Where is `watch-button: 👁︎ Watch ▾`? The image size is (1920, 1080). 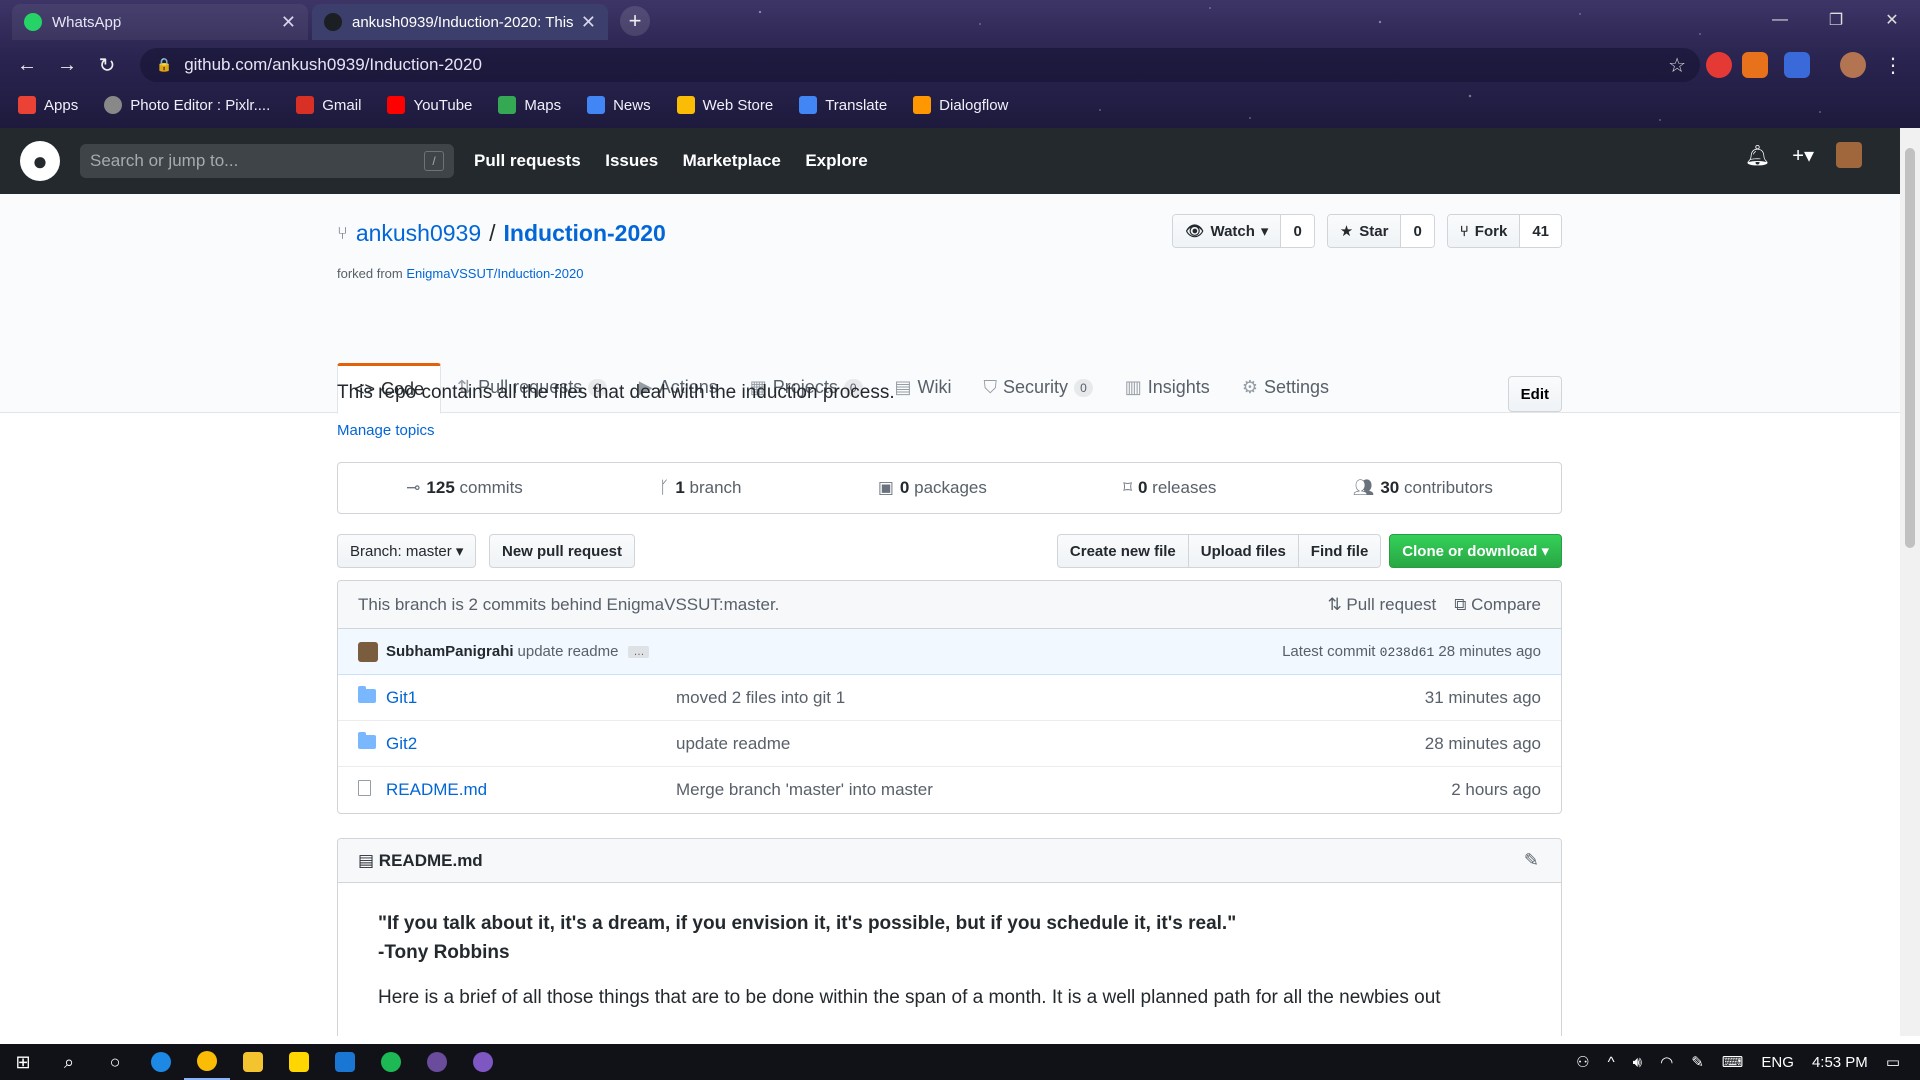 watch-button: 👁︎ Watch ▾ is located at coordinates (1227, 231).